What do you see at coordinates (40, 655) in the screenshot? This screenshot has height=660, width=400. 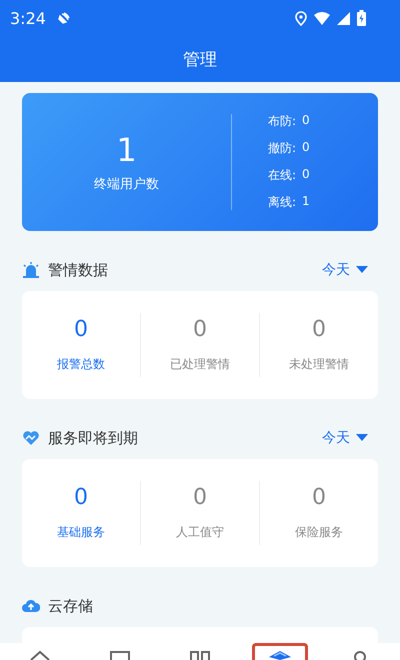 I see `home-icon` at bounding box center [40, 655].